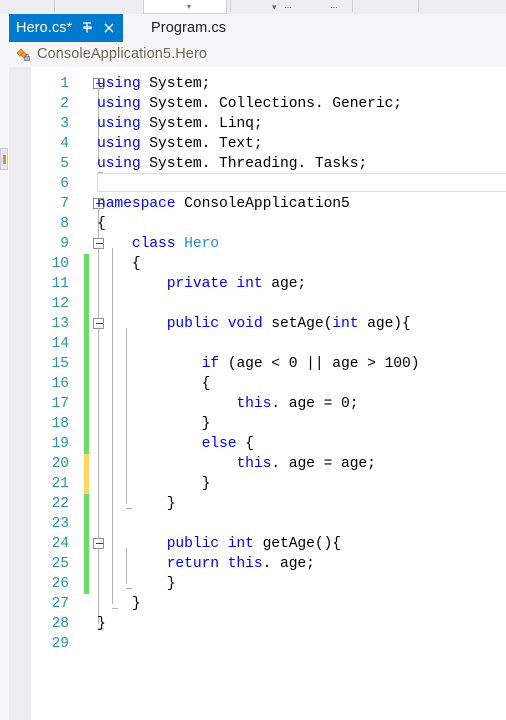 Image resolution: width=506 pixels, height=720 pixels. What do you see at coordinates (257, 444) in the screenshot?
I see `code-line: 19 else {` at bounding box center [257, 444].